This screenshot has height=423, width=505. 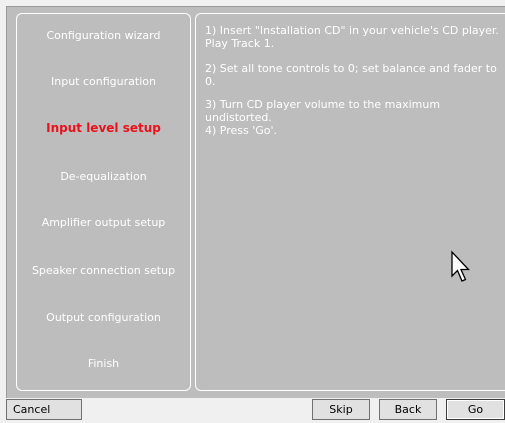 I want to click on back-button: Back, so click(x=408, y=409).